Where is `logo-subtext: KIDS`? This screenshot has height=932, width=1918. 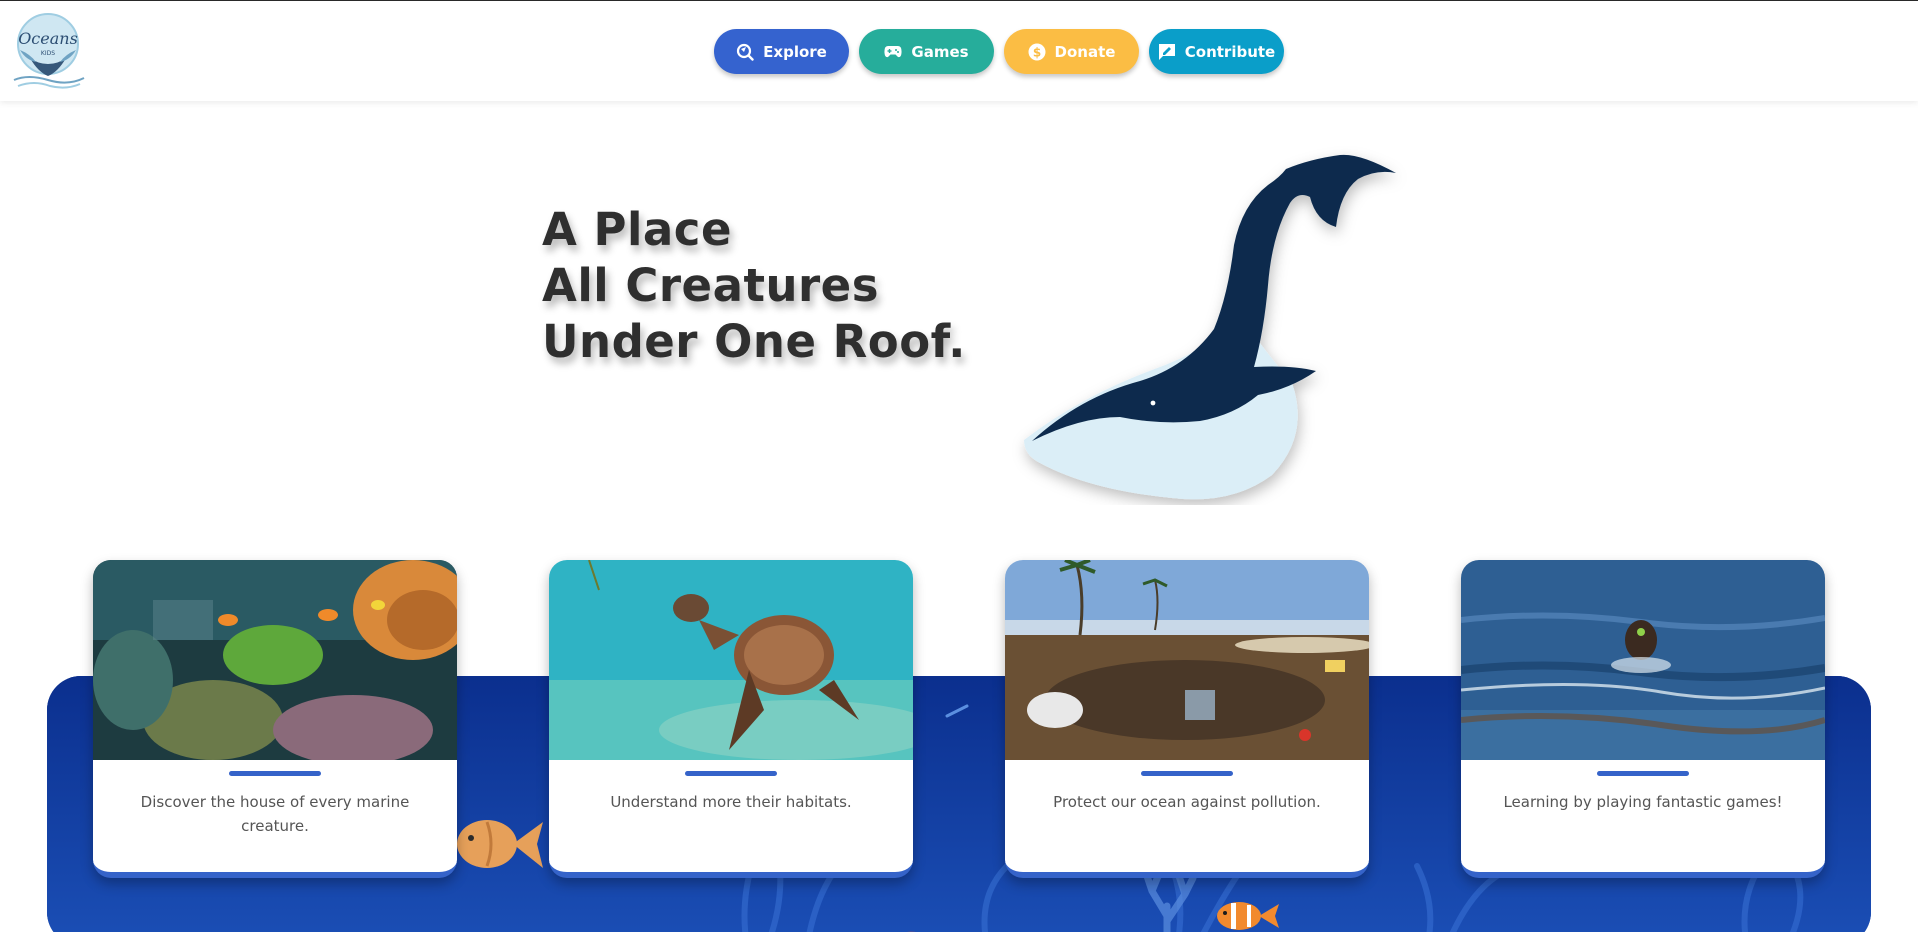 logo-subtext: KIDS is located at coordinates (48, 53).